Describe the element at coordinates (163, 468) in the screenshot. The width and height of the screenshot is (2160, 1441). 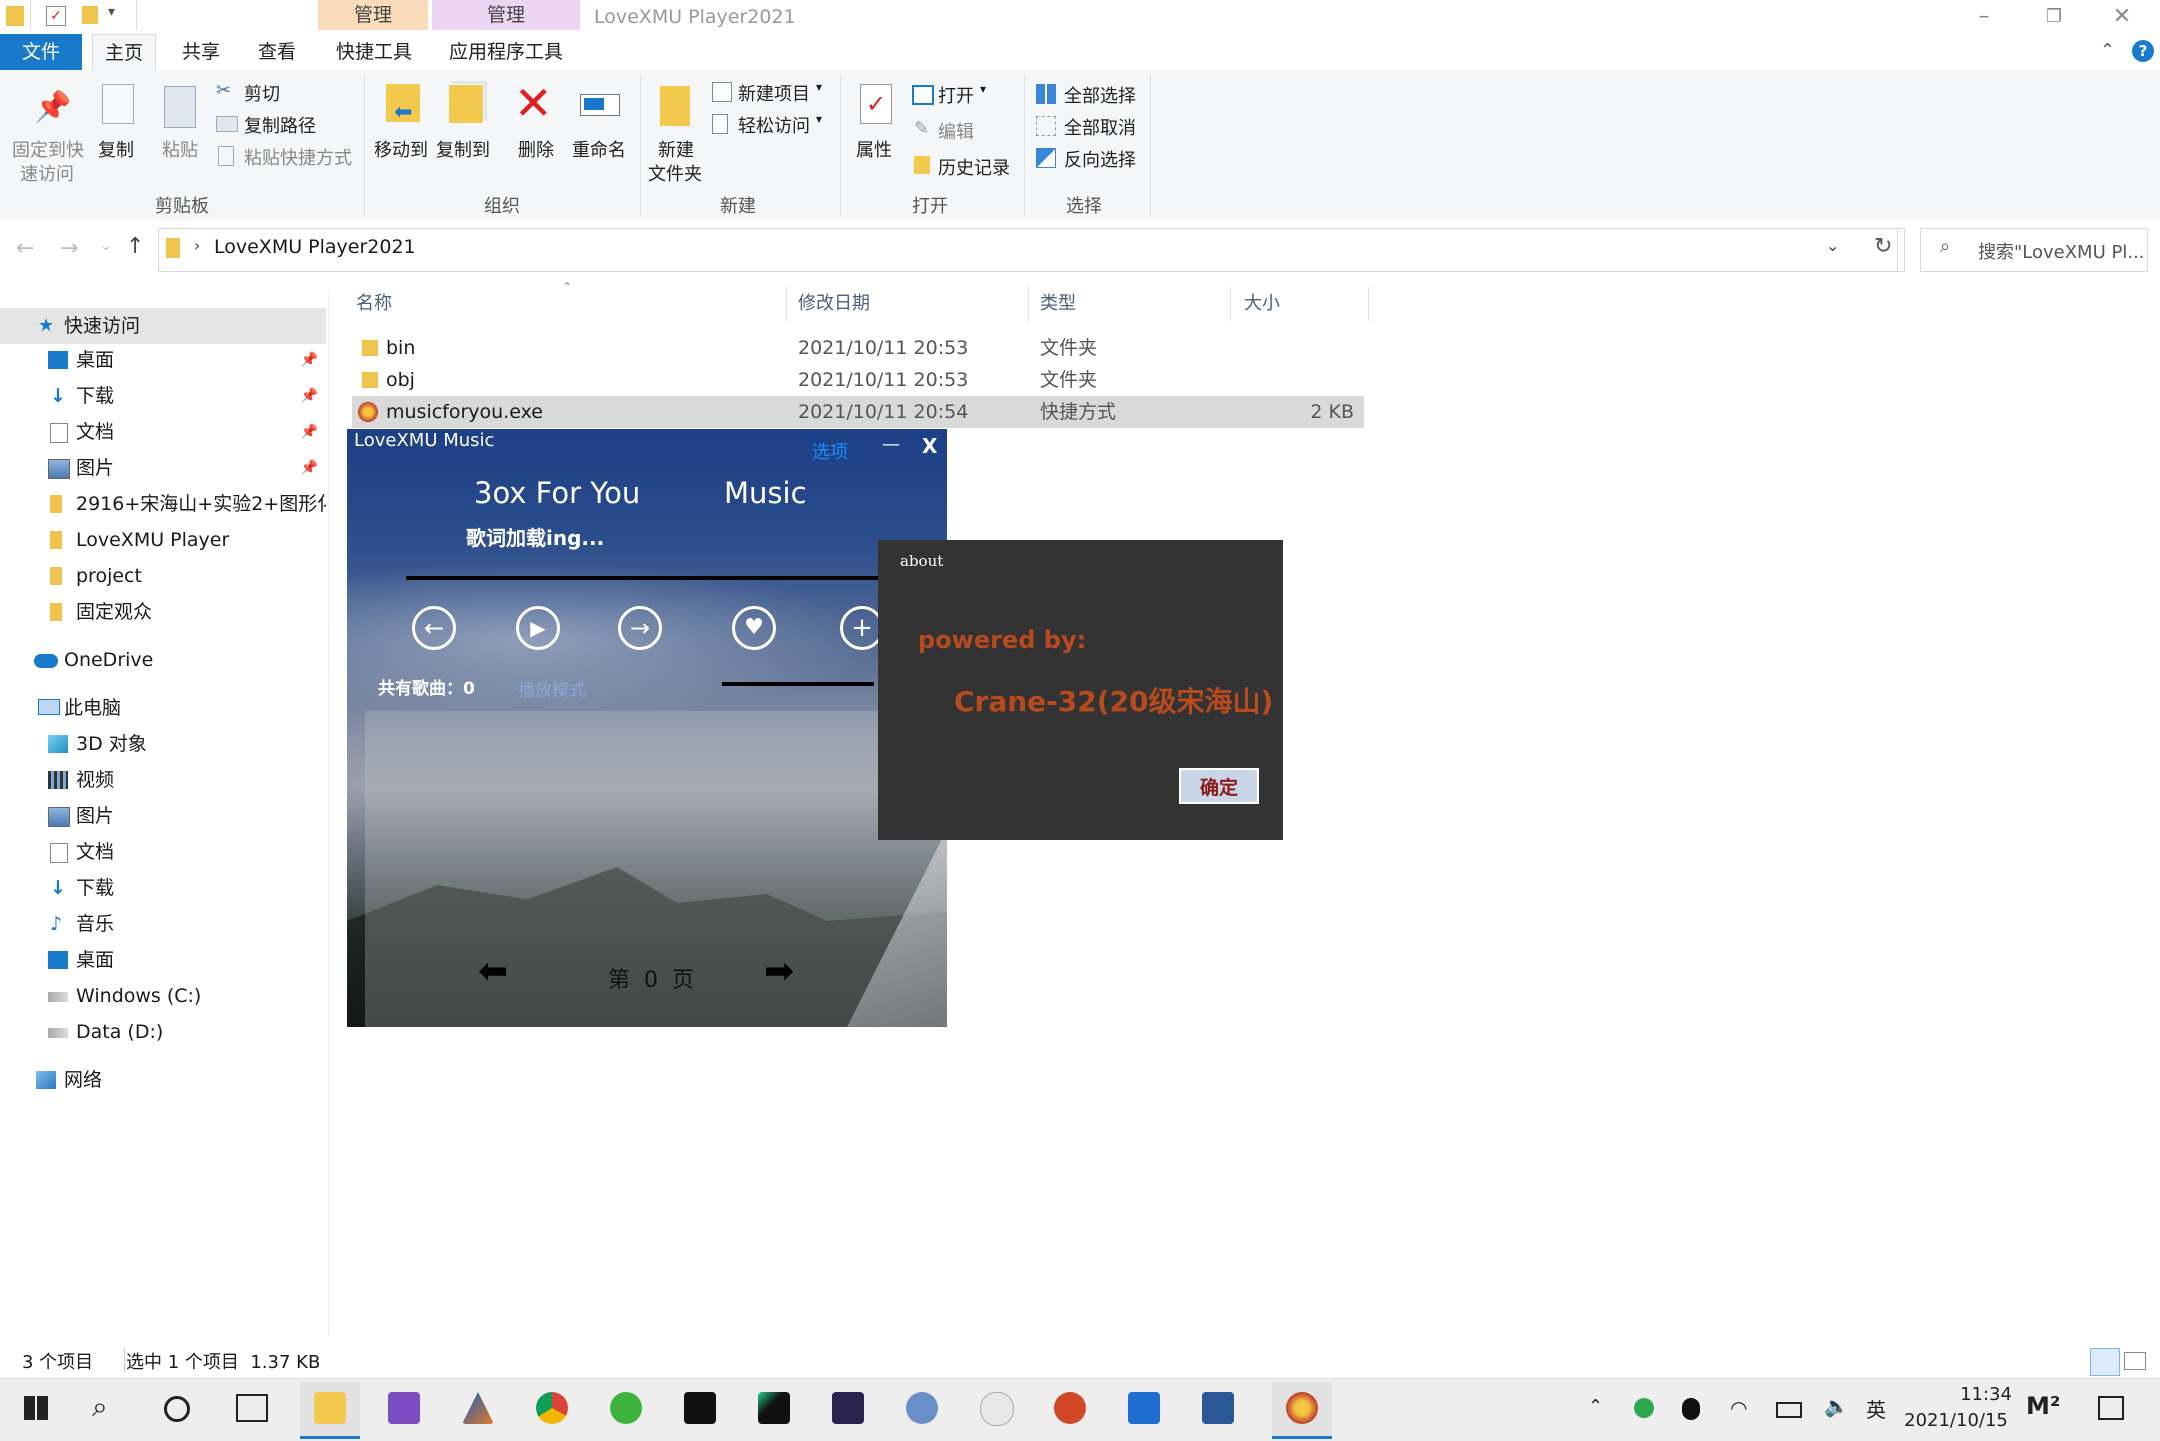
I see `nav-item-pictures: 图片 📌` at that location.